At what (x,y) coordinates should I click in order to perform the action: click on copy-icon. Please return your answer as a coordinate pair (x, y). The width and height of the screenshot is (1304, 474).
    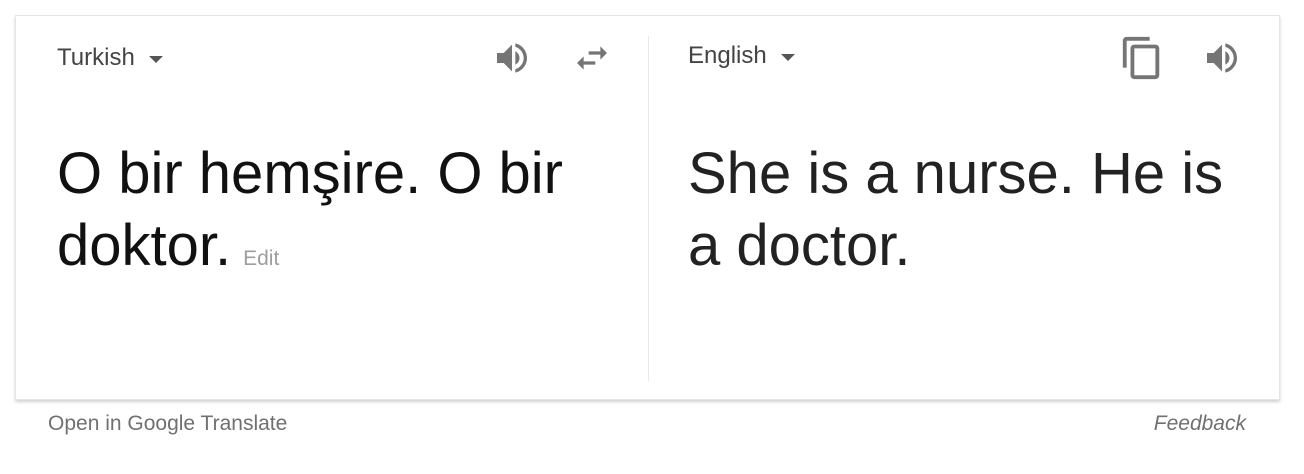
    Looking at the image, I should click on (1142, 58).